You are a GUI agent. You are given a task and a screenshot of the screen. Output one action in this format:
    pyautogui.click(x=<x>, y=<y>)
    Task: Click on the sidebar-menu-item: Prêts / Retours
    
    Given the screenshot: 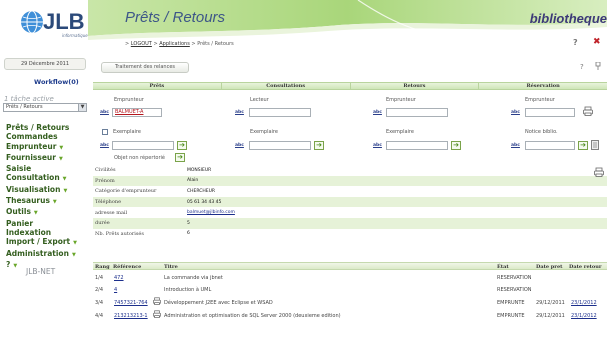 What is the action you would take?
    pyautogui.click(x=41, y=127)
    